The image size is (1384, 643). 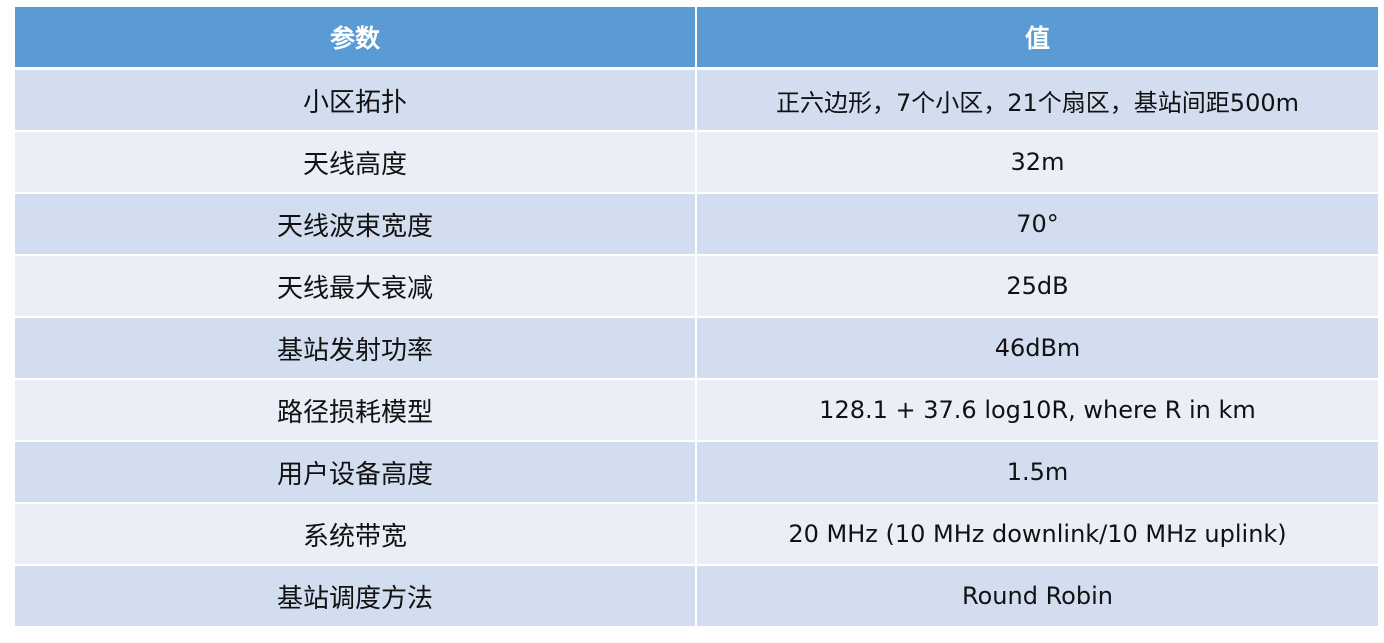 What do you see at coordinates (356, 163) in the screenshot?
I see `param-cell: 天线高度` at bounding box center [356, 163].